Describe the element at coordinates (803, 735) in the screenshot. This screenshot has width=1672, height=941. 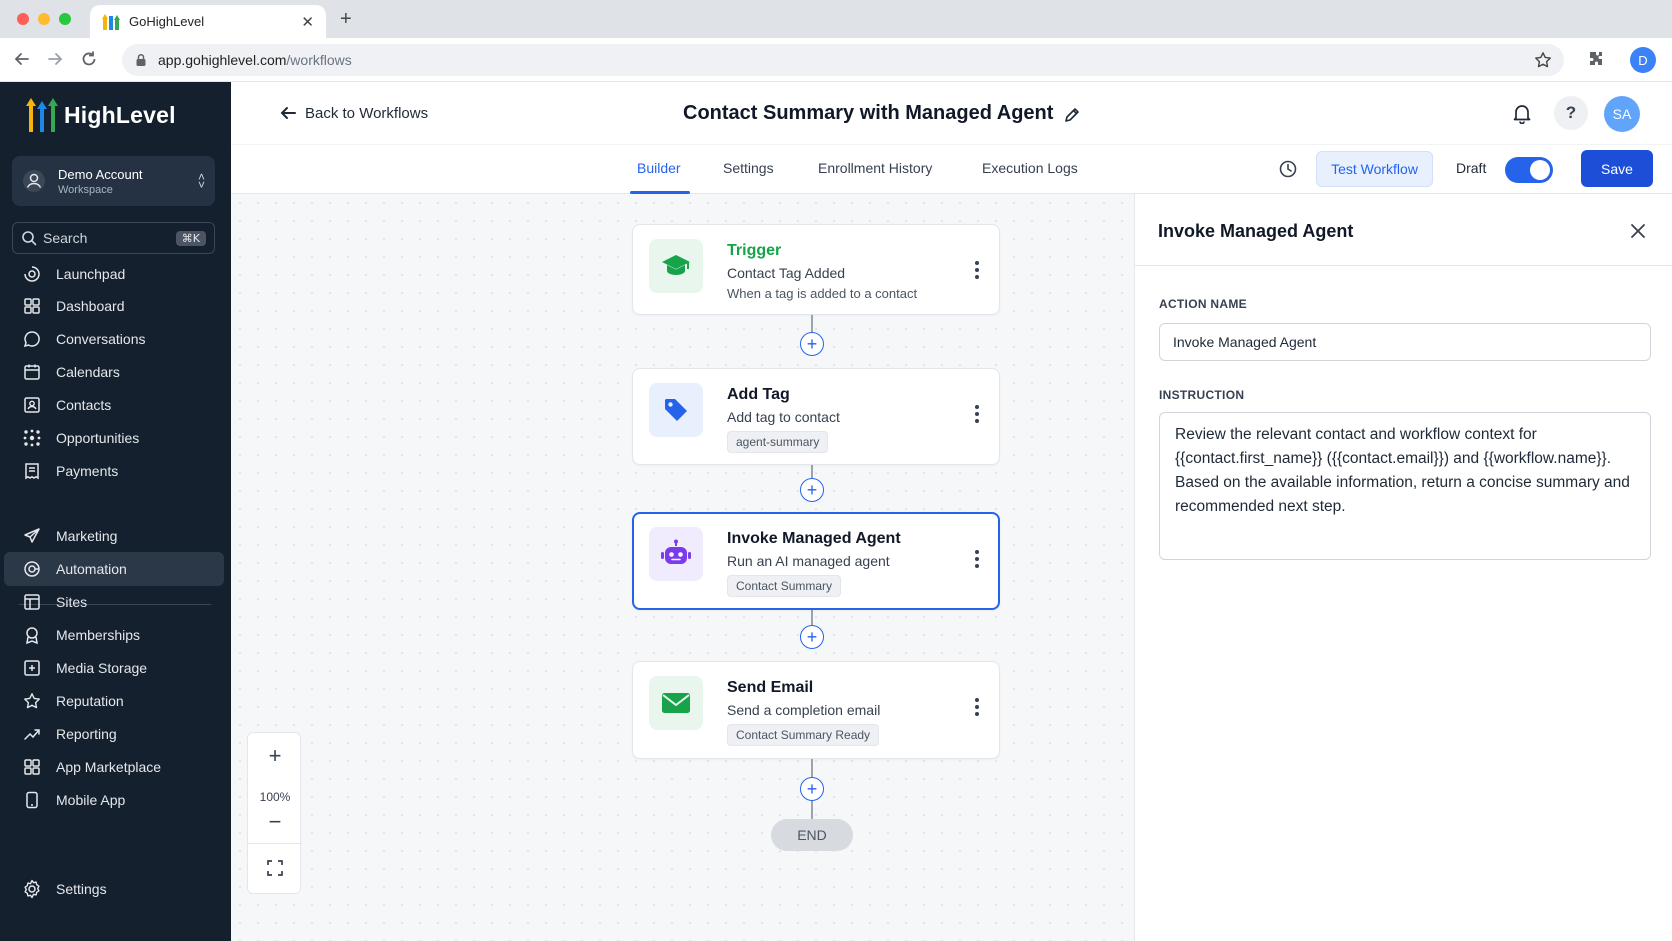
I see `email-chip: Contact Summary Ready` at that location.